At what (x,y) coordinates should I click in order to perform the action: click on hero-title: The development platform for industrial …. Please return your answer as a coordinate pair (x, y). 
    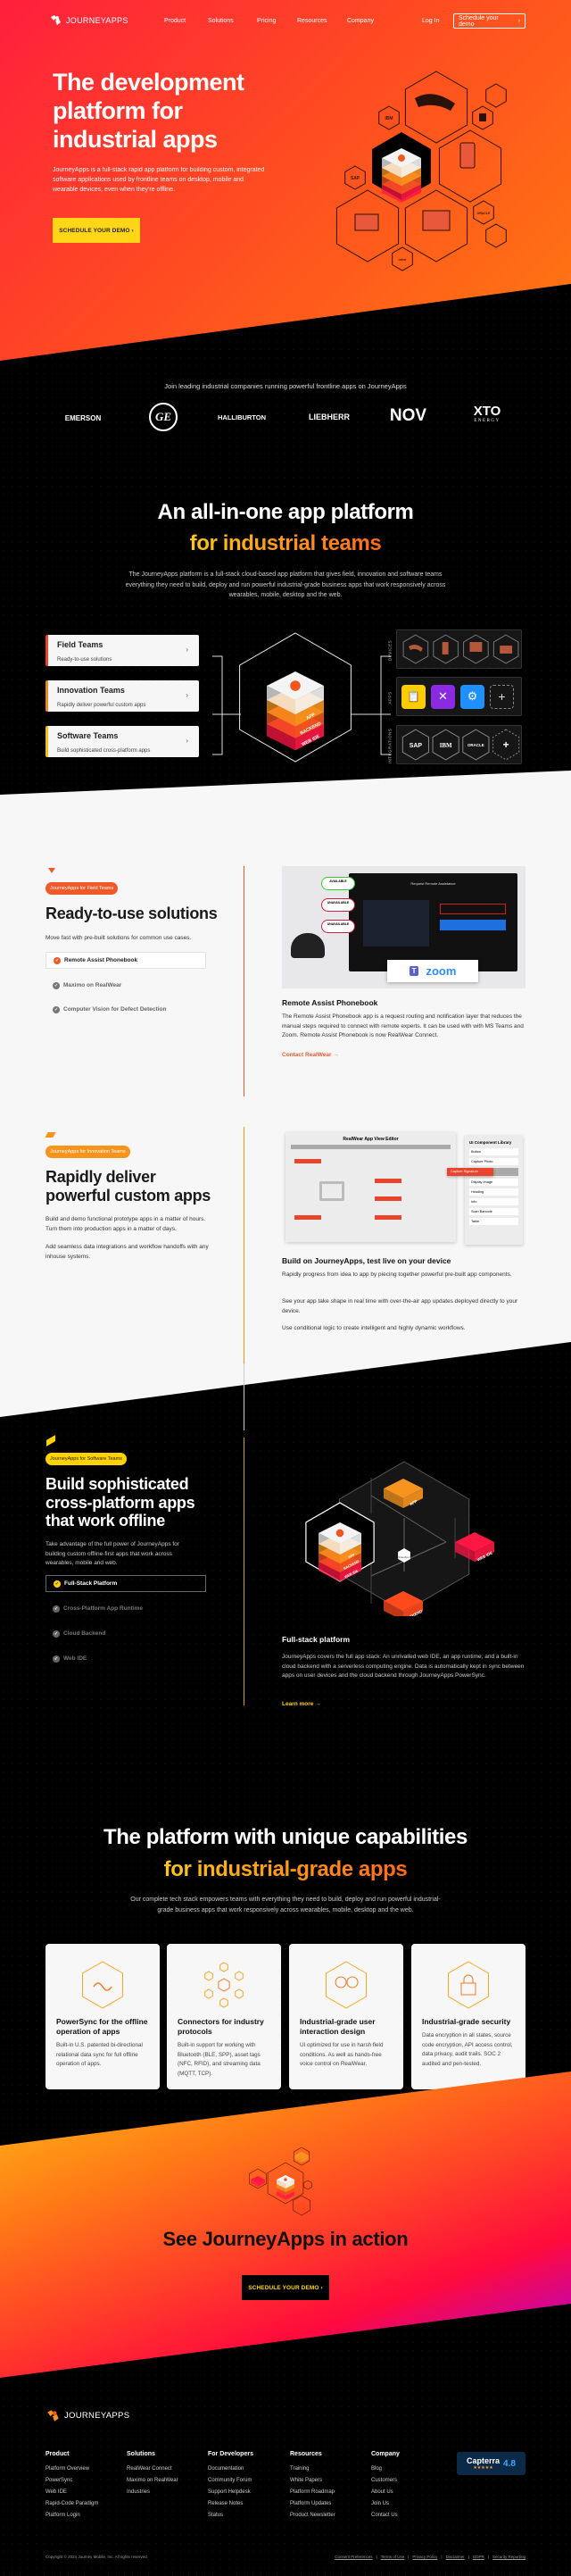
    Looking at the image, I should click on (148, 111).